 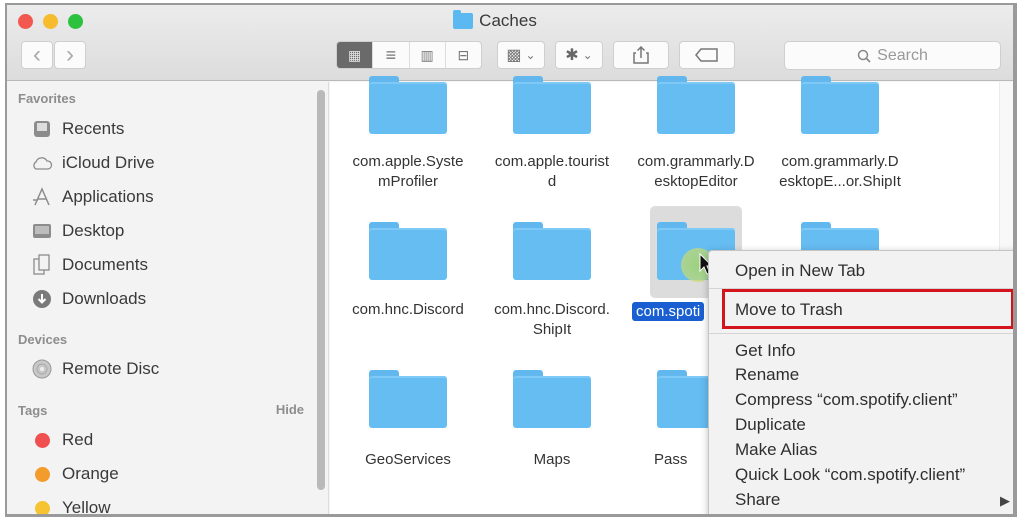 I want to click on folder-item: Maps, so click(x=552, y=420).